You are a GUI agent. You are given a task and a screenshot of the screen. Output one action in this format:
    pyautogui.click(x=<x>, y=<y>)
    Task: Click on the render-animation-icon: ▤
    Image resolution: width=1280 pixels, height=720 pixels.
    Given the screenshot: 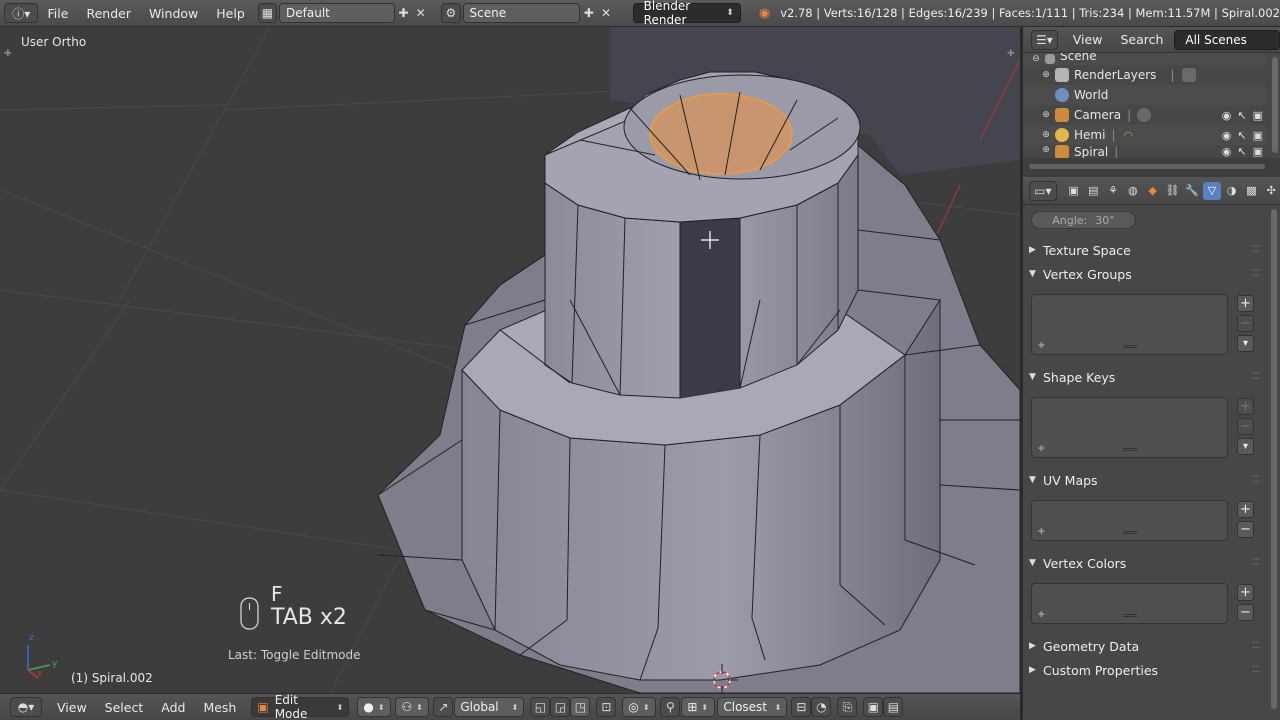 What is the action you would take?
    pyautogui.click(x=893, y=707)
    